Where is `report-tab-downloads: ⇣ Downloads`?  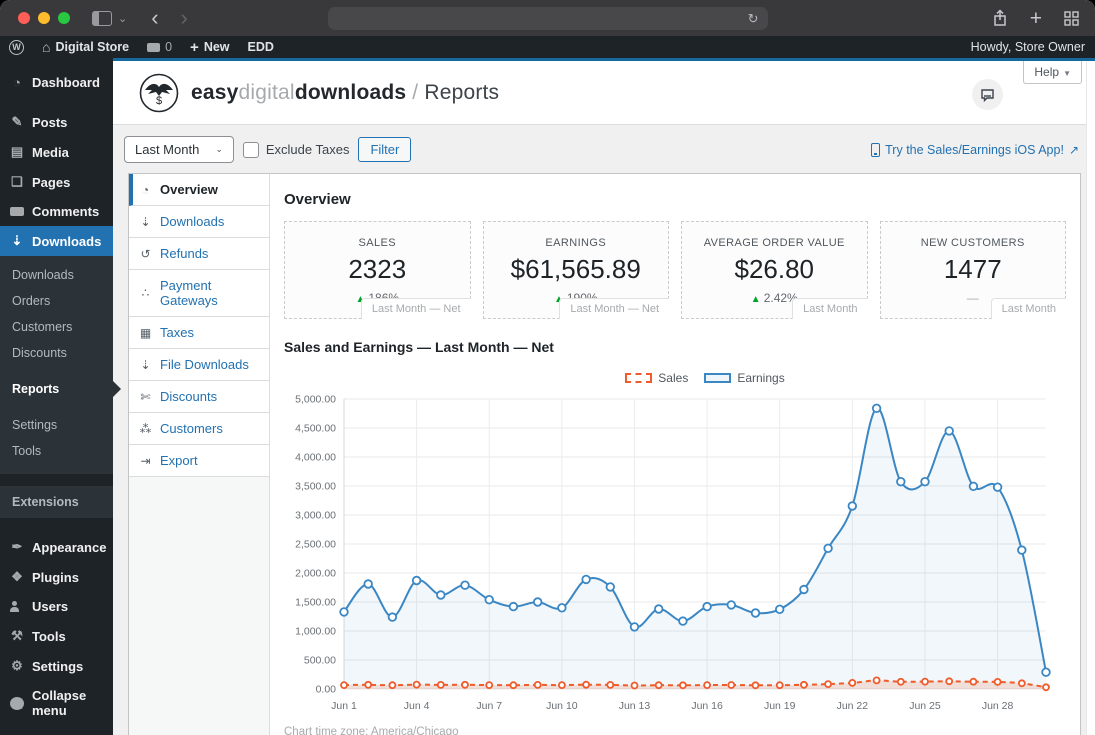
report-tab-downloads: ⇣ Downloads is located at coordinates (199, 222).